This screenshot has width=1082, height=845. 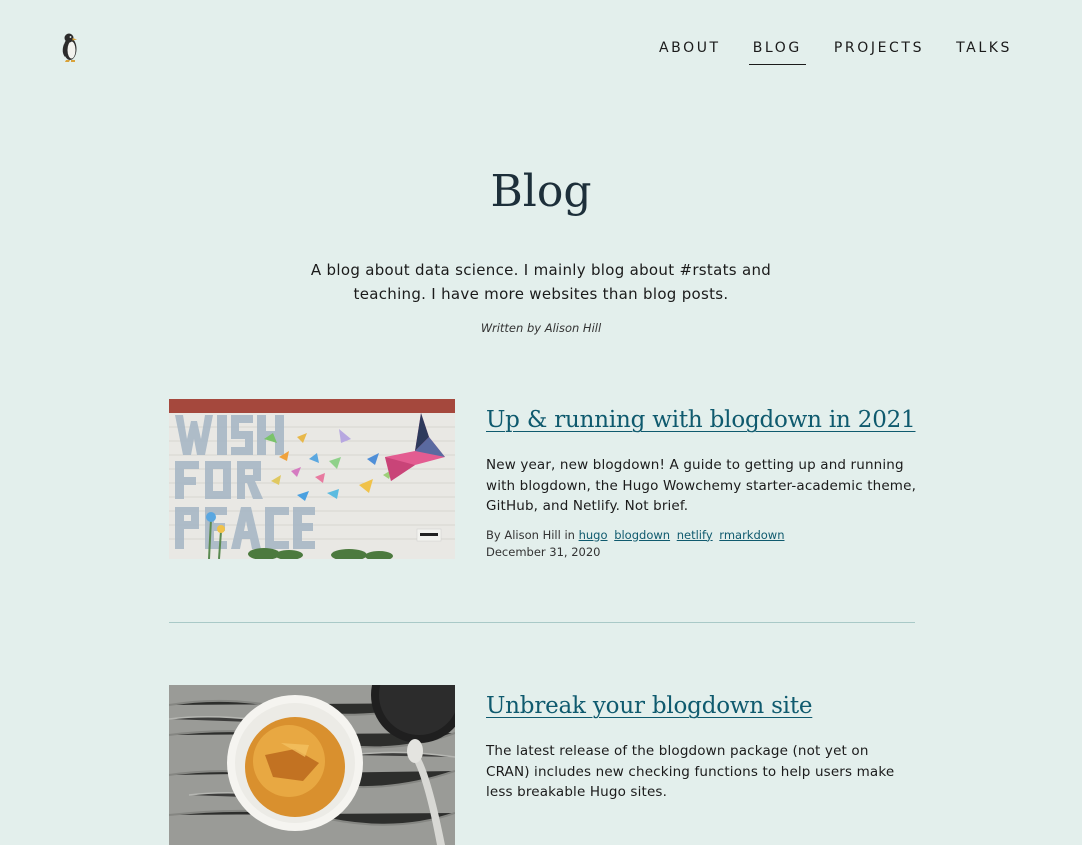 What do you see at coordinates (543, 551) in the screenshot?
I see `post-date: December 31, 2020` at bounding box center [543, 551].